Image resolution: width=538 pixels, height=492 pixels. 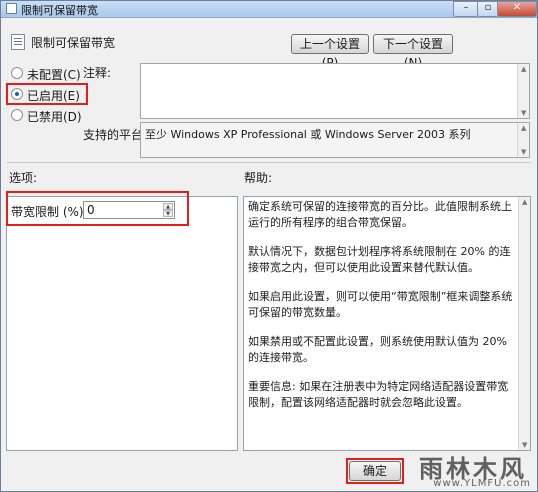 What do you see at coordinates (91, 210) in the screenshot?
I see `bandwidth-limit-value: 0` at bounding box center [91, 210].